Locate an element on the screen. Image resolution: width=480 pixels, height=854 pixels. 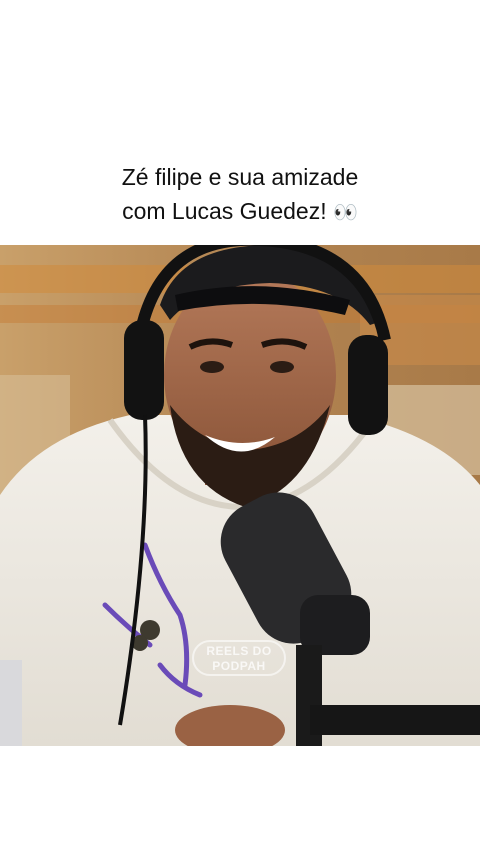
drink-can is located at coordinates (11, 703).